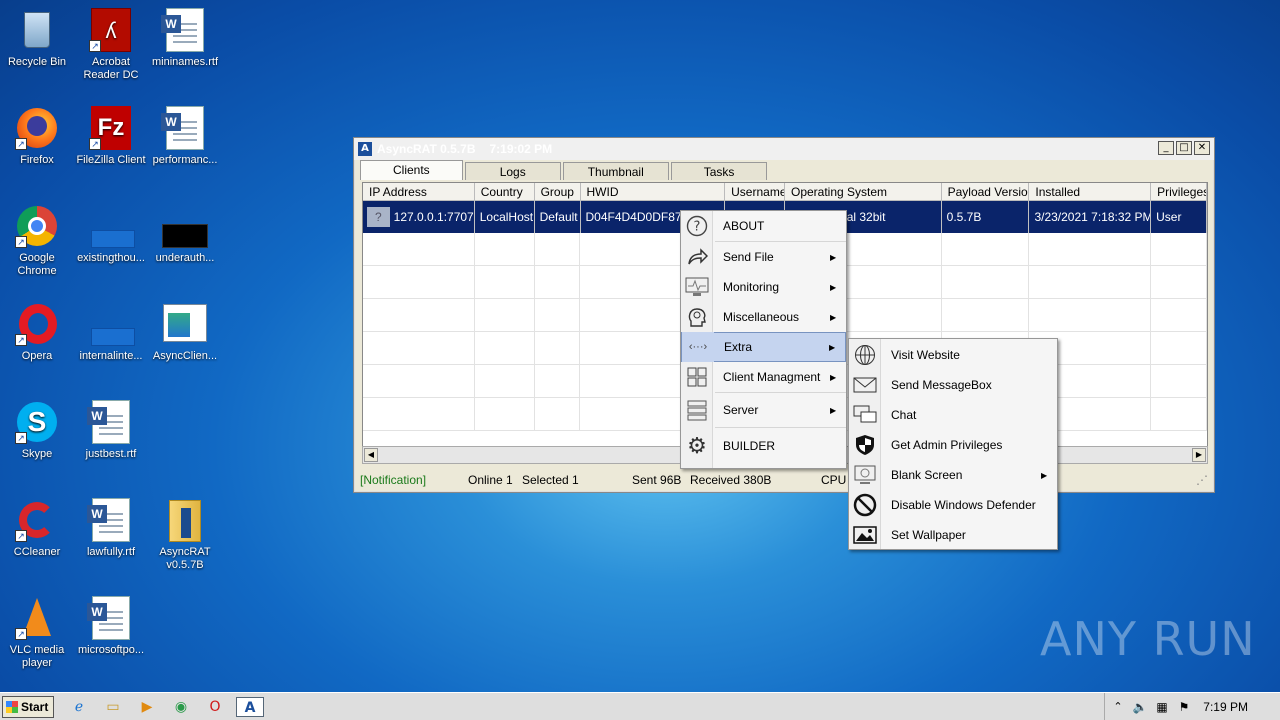 The height and width of the screenshot is (720, 1280). Describe the element at coordinates (419, 191) in the screenshot. I see `column-header-ip: IP Address` at that location.